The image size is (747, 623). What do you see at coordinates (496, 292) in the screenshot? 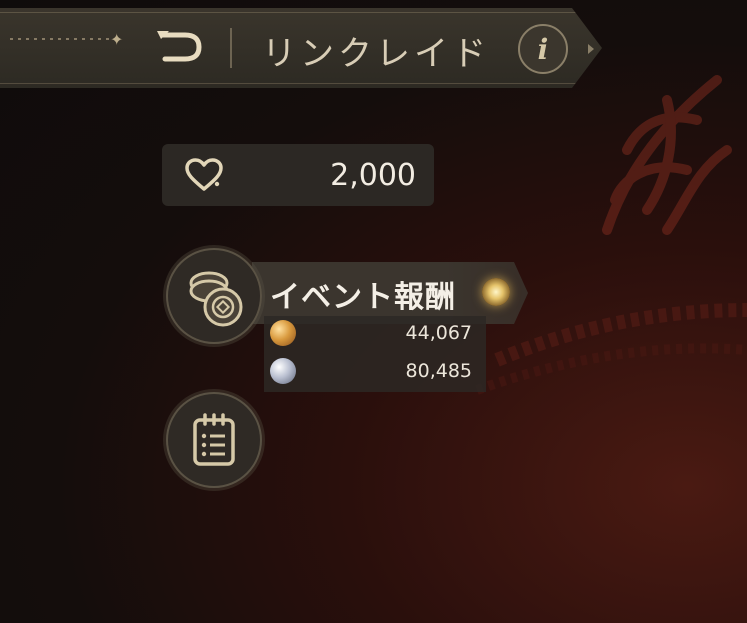
I see `glow-orb-icon` at bounding box center [496, 292].